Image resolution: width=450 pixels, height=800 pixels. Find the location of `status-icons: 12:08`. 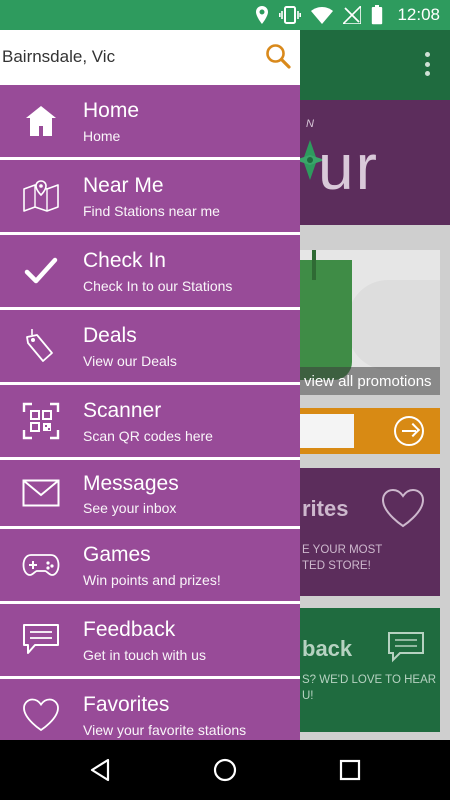

status-icons: 12:08 is located at coordinates (347, 15).